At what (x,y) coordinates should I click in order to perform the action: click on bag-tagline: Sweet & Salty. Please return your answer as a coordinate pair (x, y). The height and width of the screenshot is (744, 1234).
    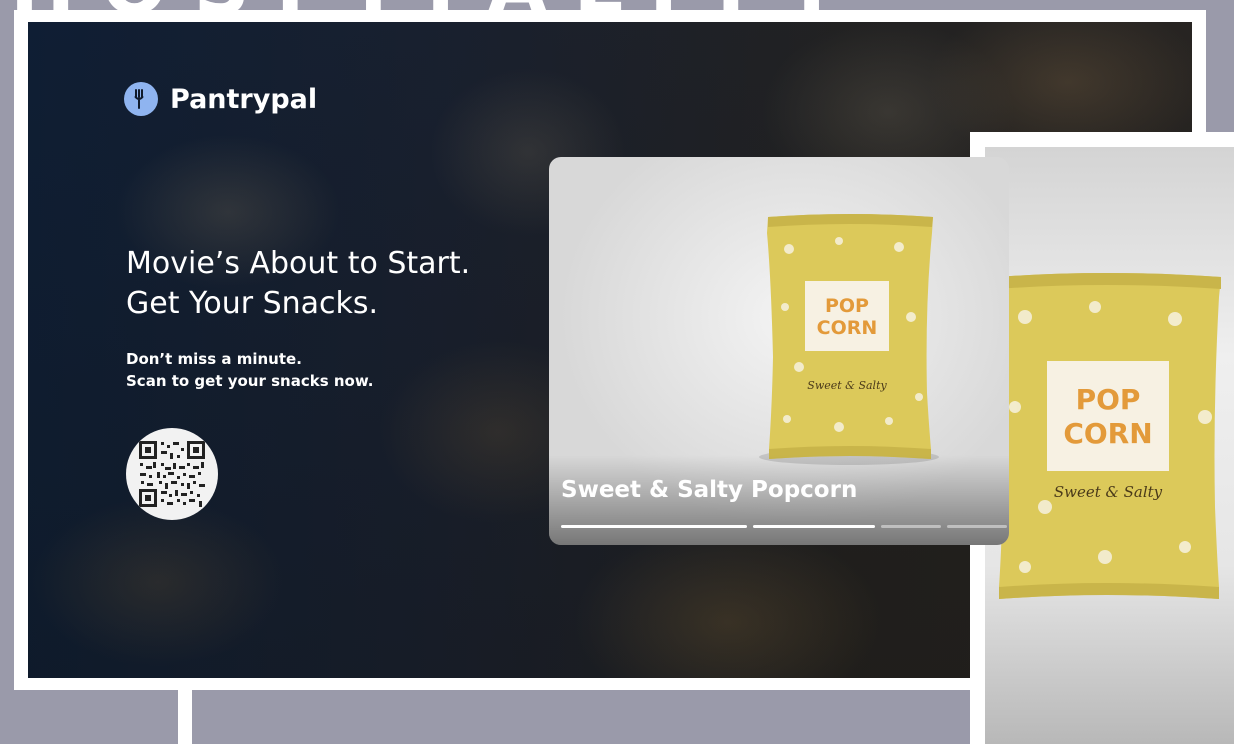
    Looking at the image, I should click on (847, 385).